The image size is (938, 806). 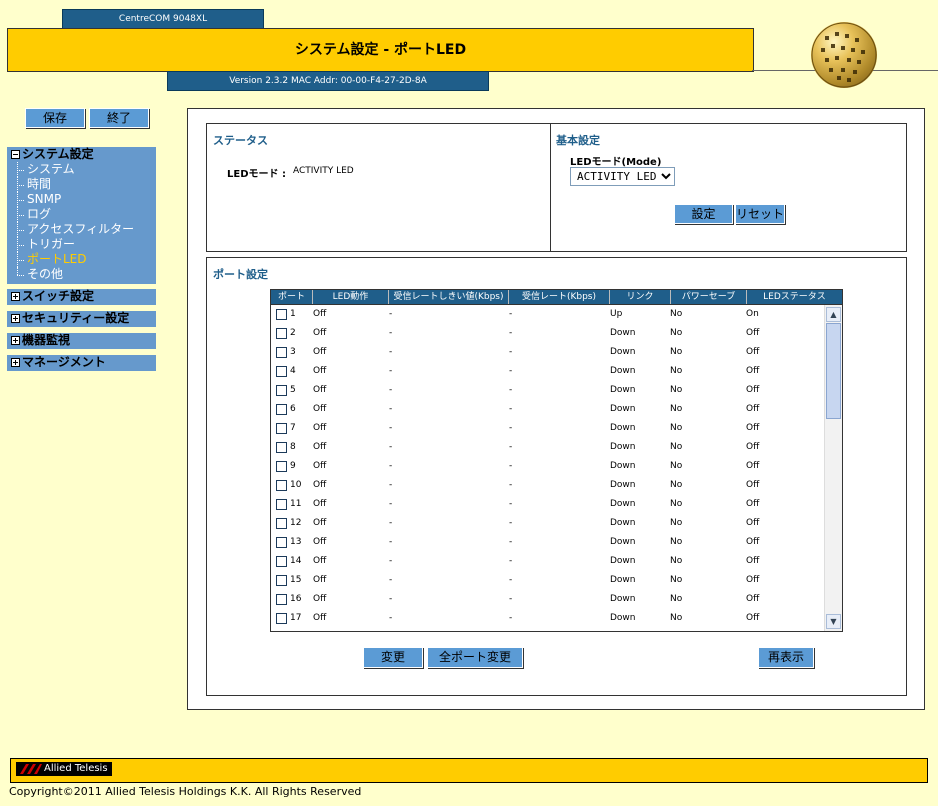 I want to click on sidebar-item-other: その他, so click(x=81, y=274).